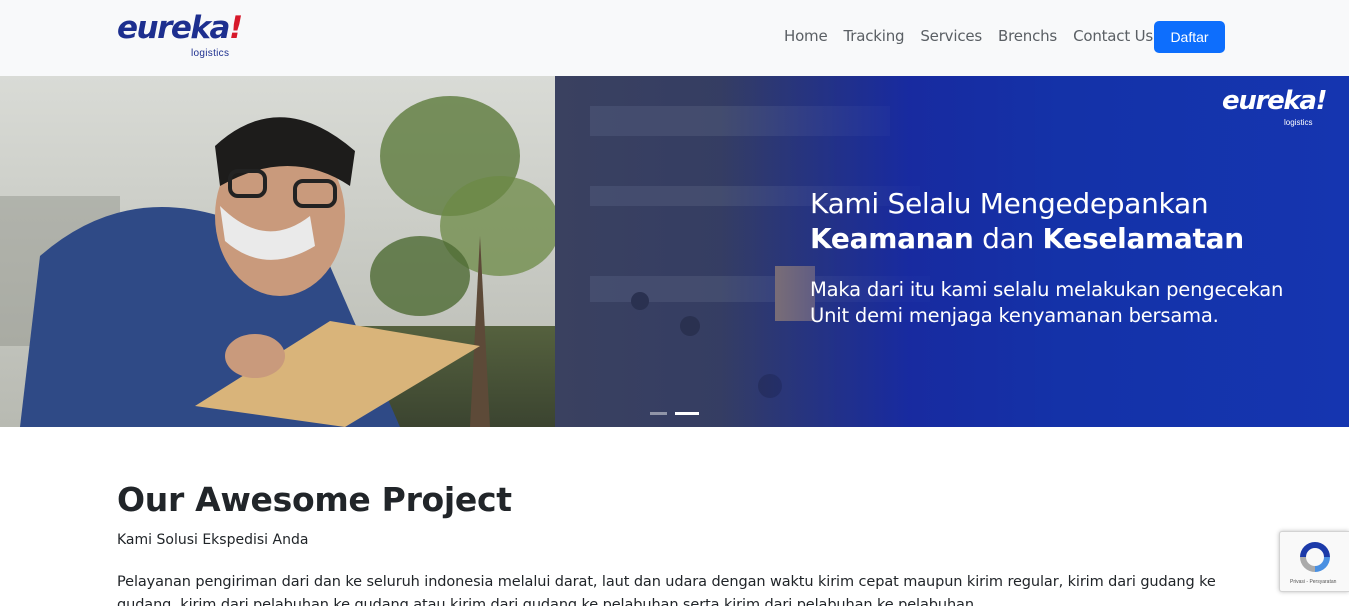 Image resolution: width=1349 pixels, height=606 pixels. What do you see at coordinates (314, 499) in the screenshot?
I see `section-title: Our Awesome Project` at bounding box center [314, 499].